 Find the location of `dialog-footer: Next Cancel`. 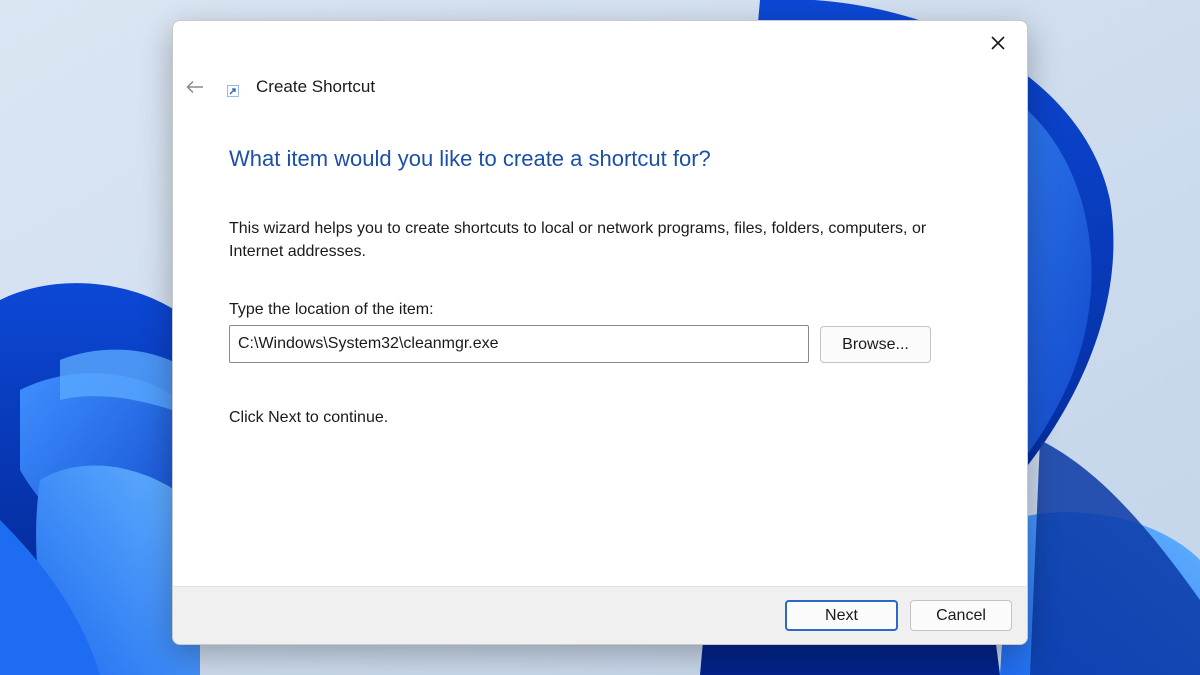

dialog-footer: Next Cancel is located at coordinates (600, 615).